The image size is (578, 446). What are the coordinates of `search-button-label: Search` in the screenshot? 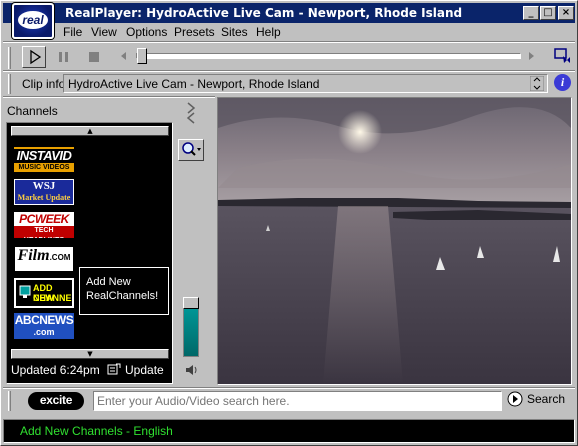 It's located at (546, 399).